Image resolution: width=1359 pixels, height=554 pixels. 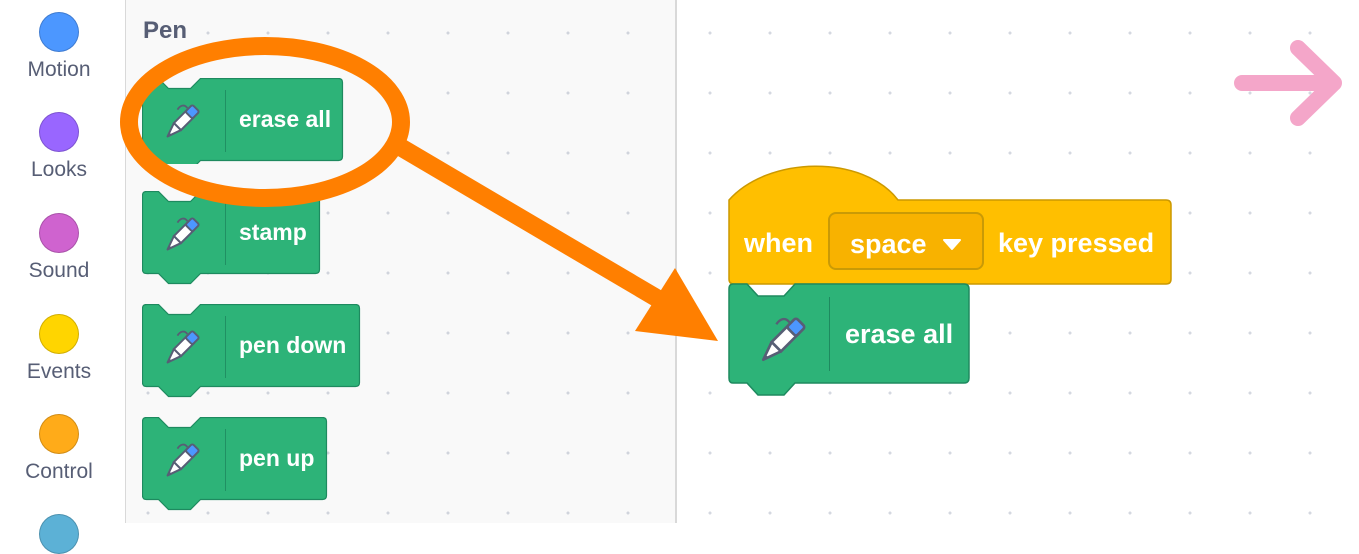 I want to click on pen-up-block: pen up, so click(x=235, y=464).